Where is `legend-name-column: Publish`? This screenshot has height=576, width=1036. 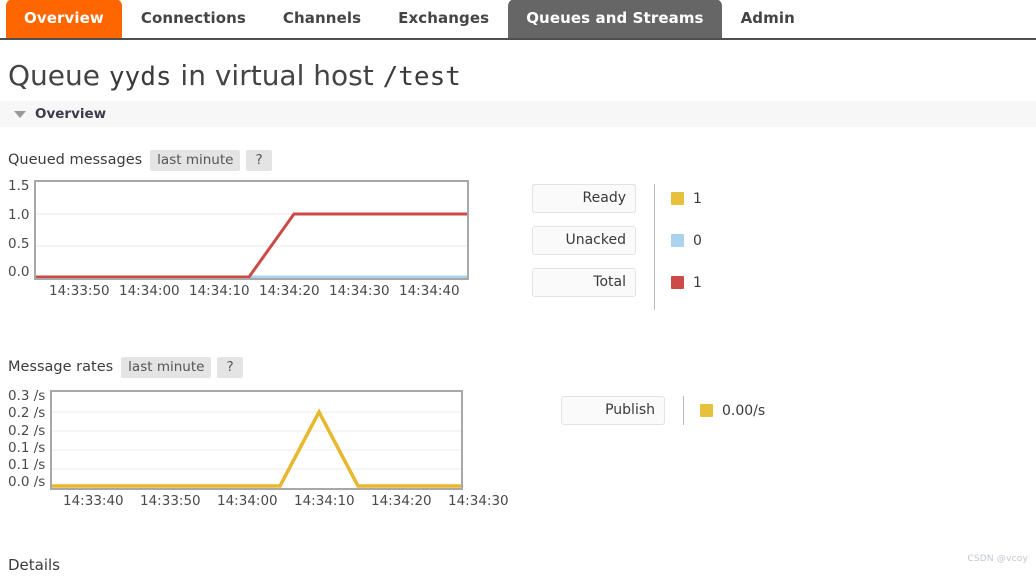 legend-name-column: Publish is located at coordinates (613, 410).